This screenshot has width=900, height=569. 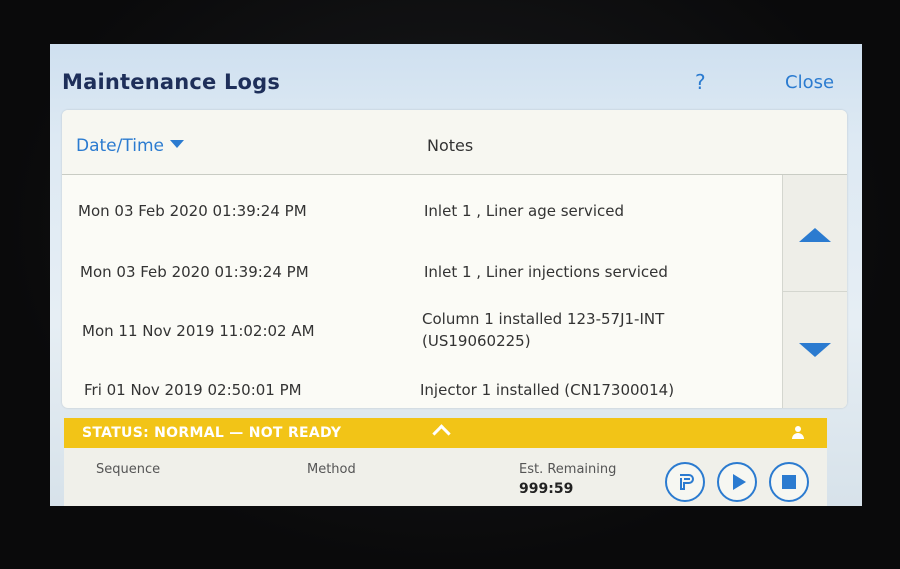 I want to click on row-date: Mon 11 Nov 2019 11:02:02 AM, so click(x=198, y=331).